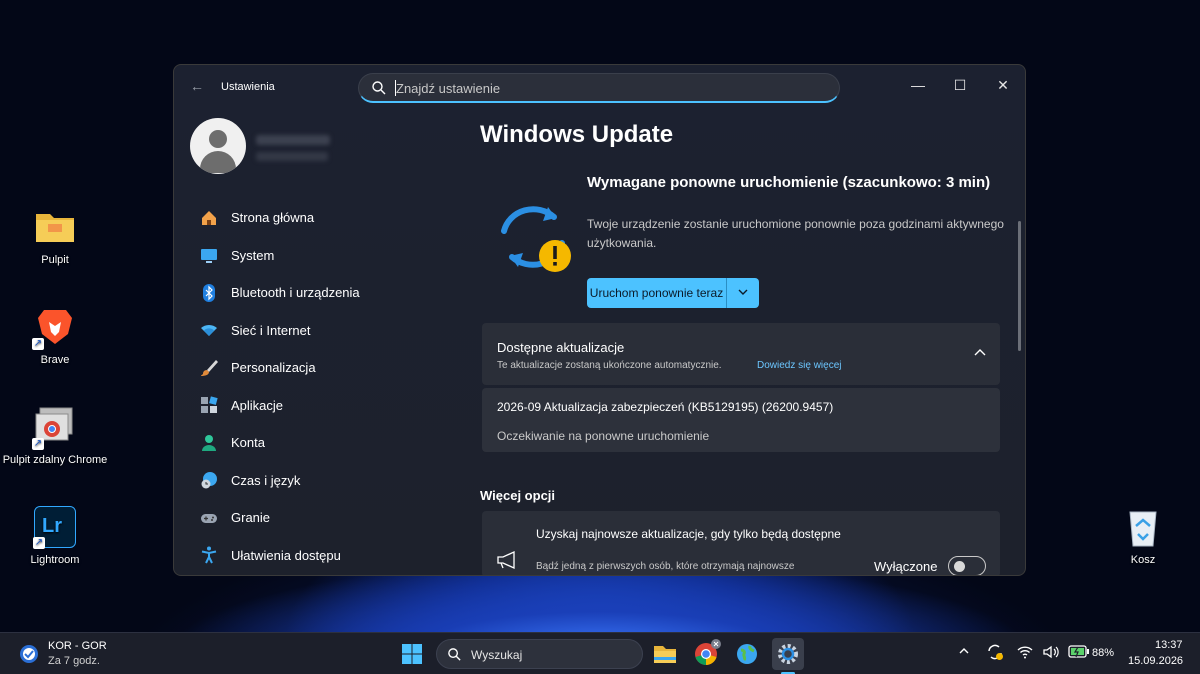 Image resolution: width=1200 pixels, height=674 pixels. What do you see at coordinates (273, 218) in the screenshot?
I see `sidebar-item-label: Strona główna` at bounding box center [273, 218].